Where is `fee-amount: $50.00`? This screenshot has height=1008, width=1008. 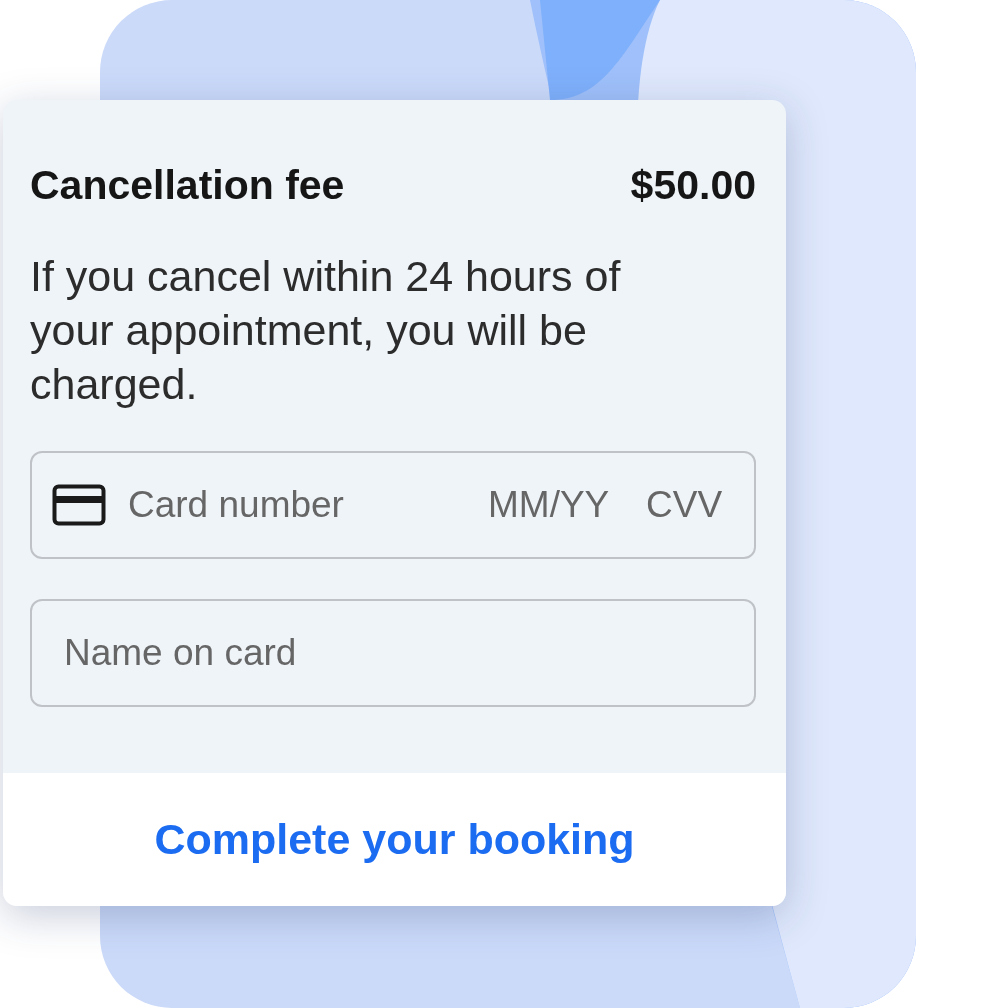
fee-amount: $50.00 is located at coordinates (693, 185).